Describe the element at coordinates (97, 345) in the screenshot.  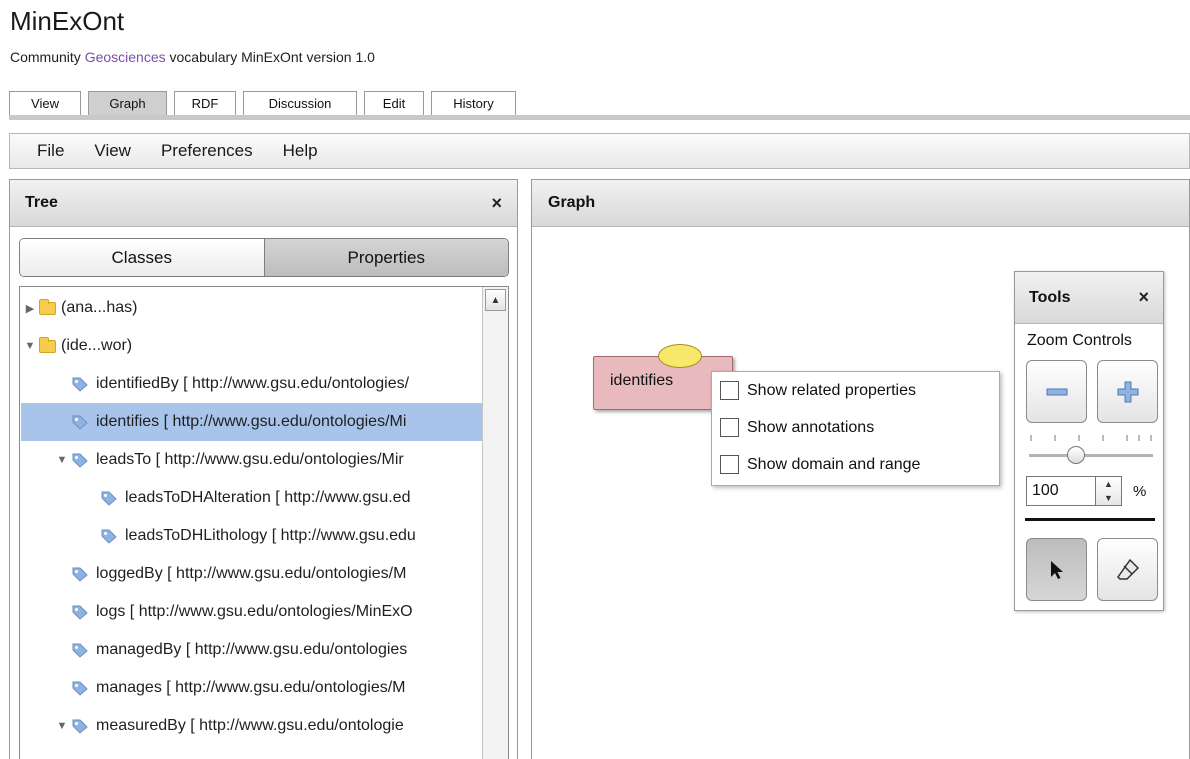
I see `tree-item-label: (ide...wor)` at that location.